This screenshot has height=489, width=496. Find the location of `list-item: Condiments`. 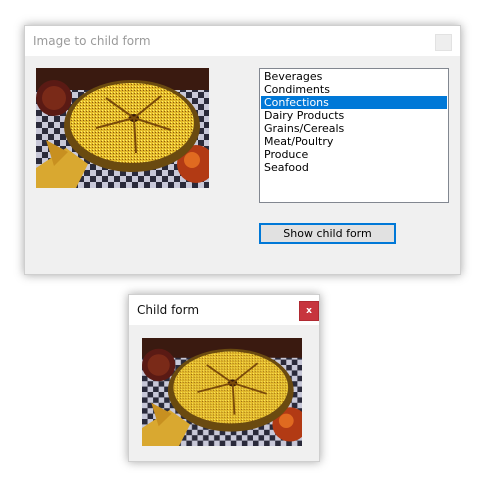

list-item: Condiments is located at coordinates (354, 89).